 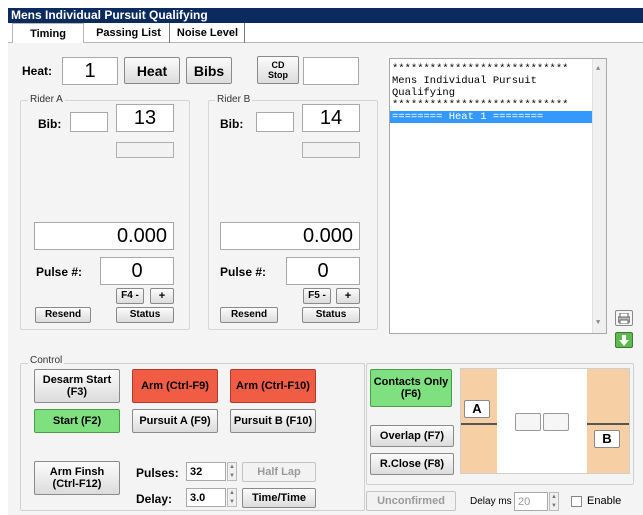 I want to click on pursuit-a-button: Pursuit A (F9), so click(x=175, y=421).